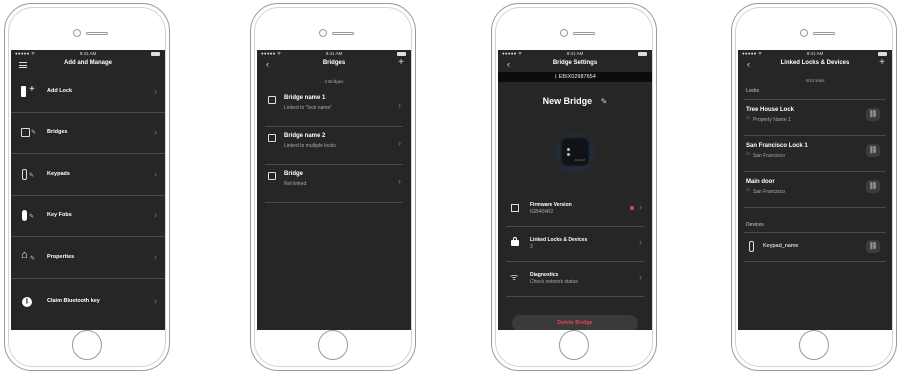 The height and width of the screenshot is (373, 910). I want to click on serial-number: EBIX02987654, so click(577, 77).